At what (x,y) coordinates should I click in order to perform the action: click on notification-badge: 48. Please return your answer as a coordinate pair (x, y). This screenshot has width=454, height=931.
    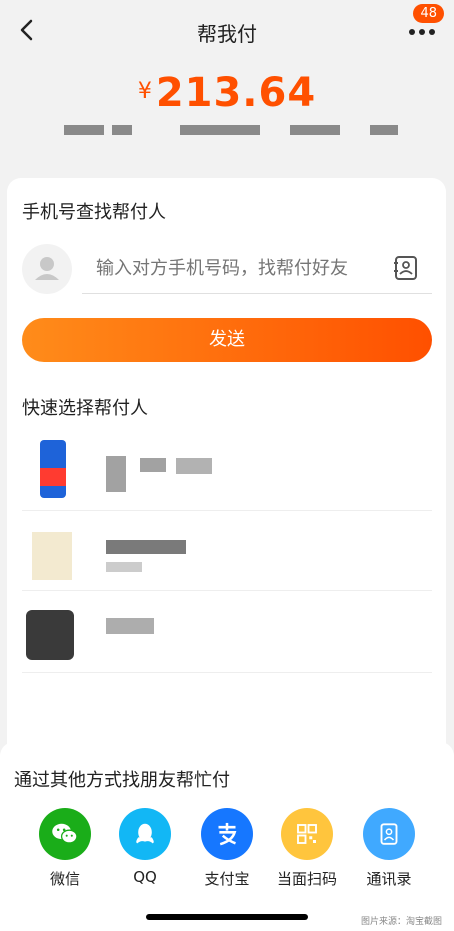
    Looking at the image, I should click on (428, 13).